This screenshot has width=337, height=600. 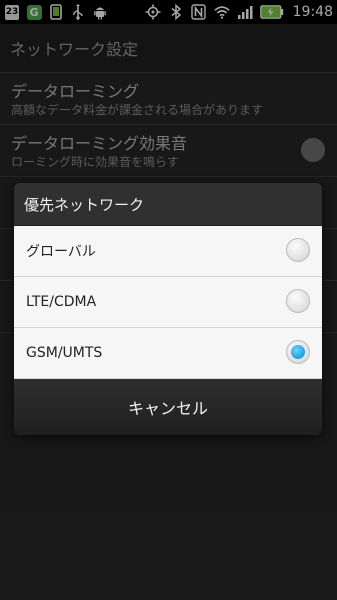 I want to click on dialog-footer: キャンセル, so click(x=168, y=407).